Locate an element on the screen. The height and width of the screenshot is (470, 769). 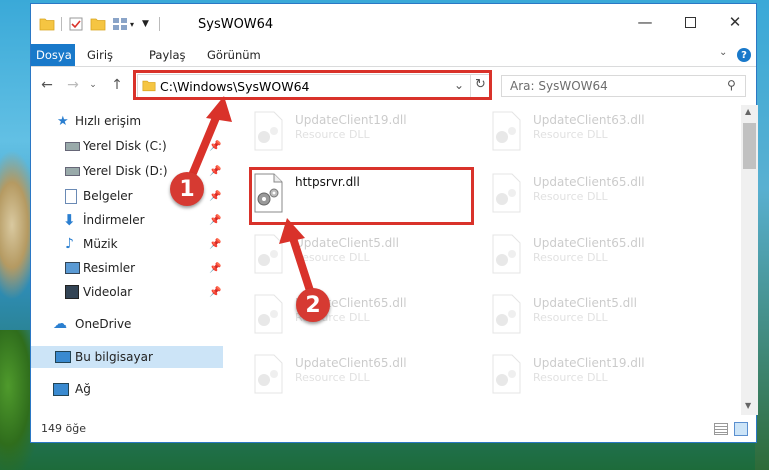
annotation-arrows is located at coordinates (250, 200).